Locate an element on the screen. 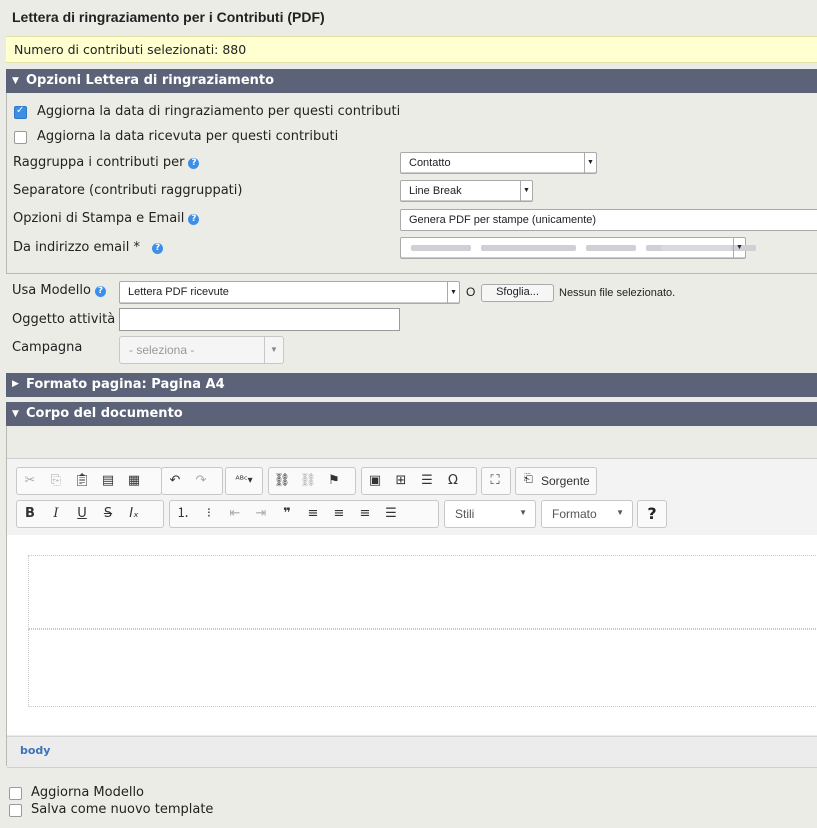 The width and height of the screenshot is (817, 828). print-email-label: Opzioni di Stampa e Email? is located at coordinates (106, 218).